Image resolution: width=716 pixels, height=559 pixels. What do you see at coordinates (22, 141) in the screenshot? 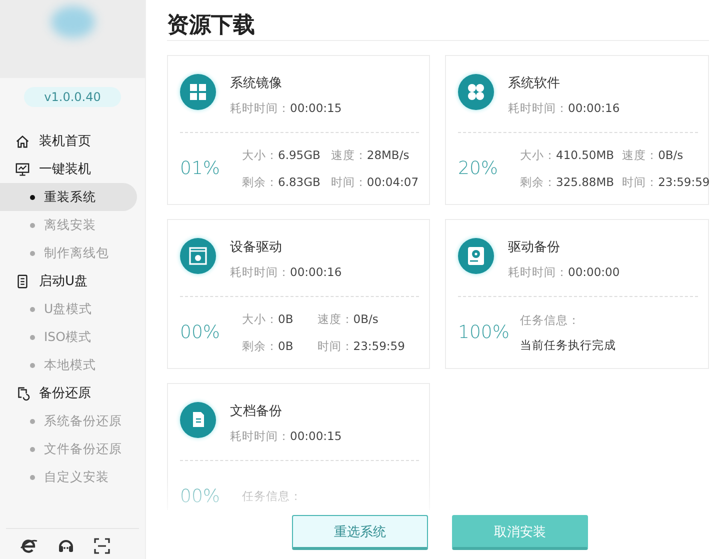
I see `home-icon` at bounding box center [22, 141].